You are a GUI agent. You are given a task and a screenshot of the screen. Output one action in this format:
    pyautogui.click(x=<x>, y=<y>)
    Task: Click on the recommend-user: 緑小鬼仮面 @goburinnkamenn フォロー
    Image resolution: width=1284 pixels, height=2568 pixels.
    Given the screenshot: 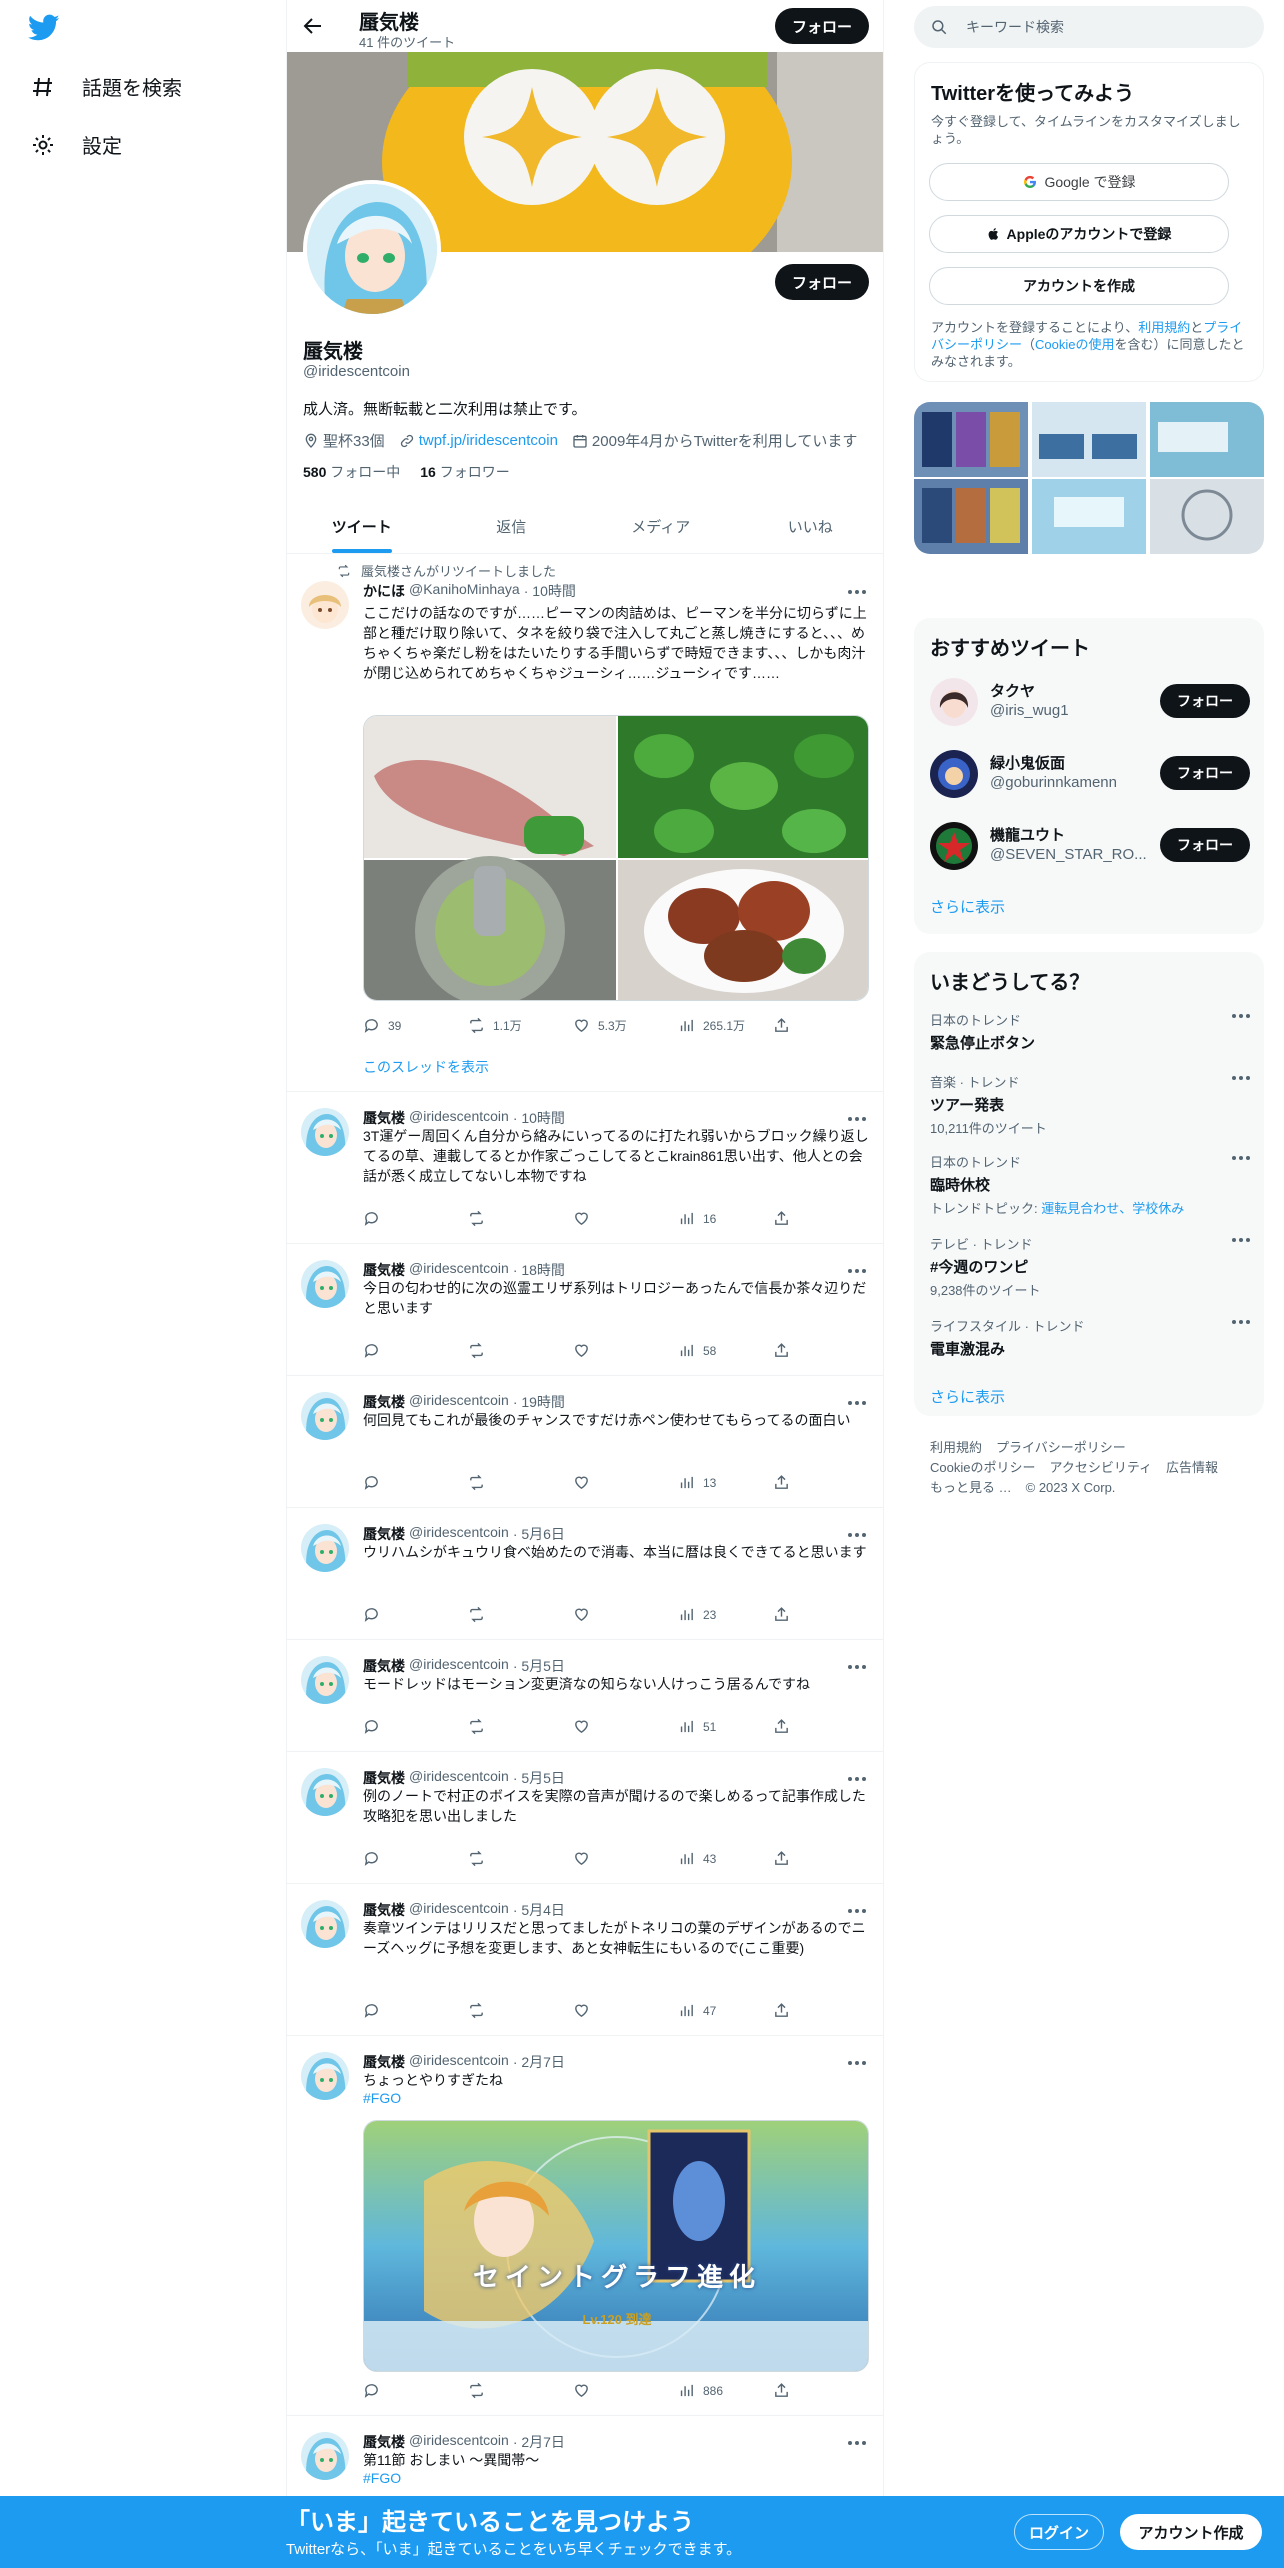 What is the action you would take?
    pyautogui.click(x=1090, y=773)
    